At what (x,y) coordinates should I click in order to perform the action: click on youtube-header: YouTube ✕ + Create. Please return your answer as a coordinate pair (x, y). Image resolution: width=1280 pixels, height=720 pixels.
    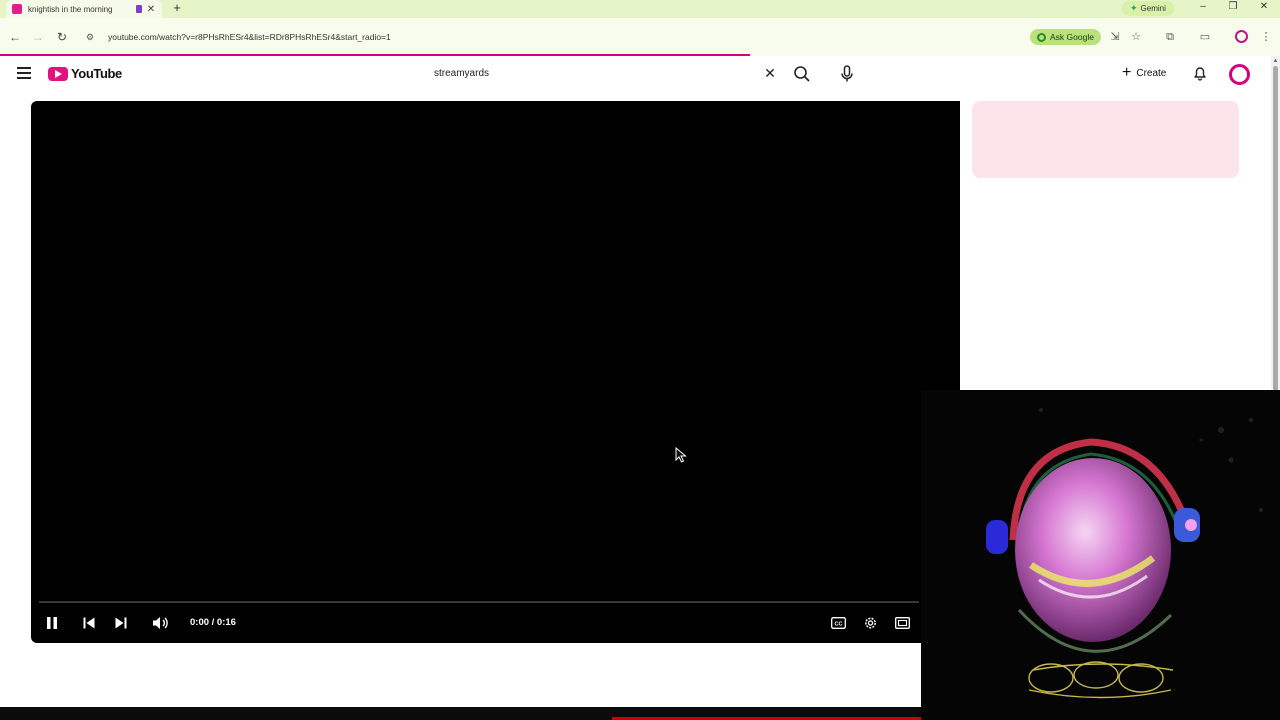
    Looking at the image, I should click on (635, 74).